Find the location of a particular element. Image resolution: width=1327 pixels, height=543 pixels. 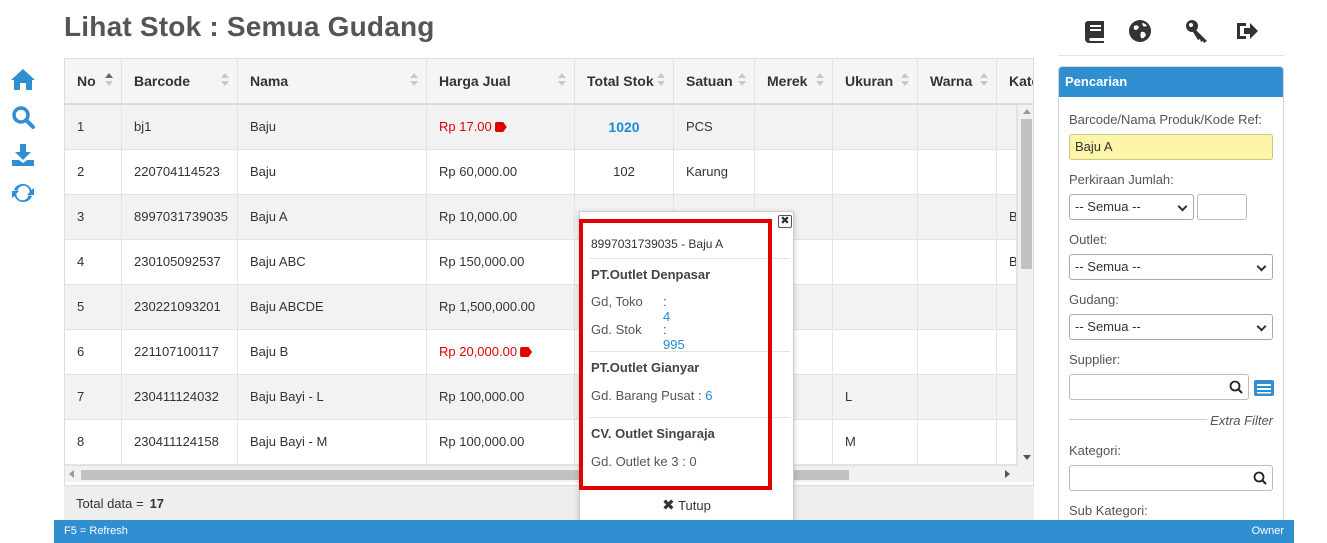

total-label: Total data = is located at coordinates (110, 503).